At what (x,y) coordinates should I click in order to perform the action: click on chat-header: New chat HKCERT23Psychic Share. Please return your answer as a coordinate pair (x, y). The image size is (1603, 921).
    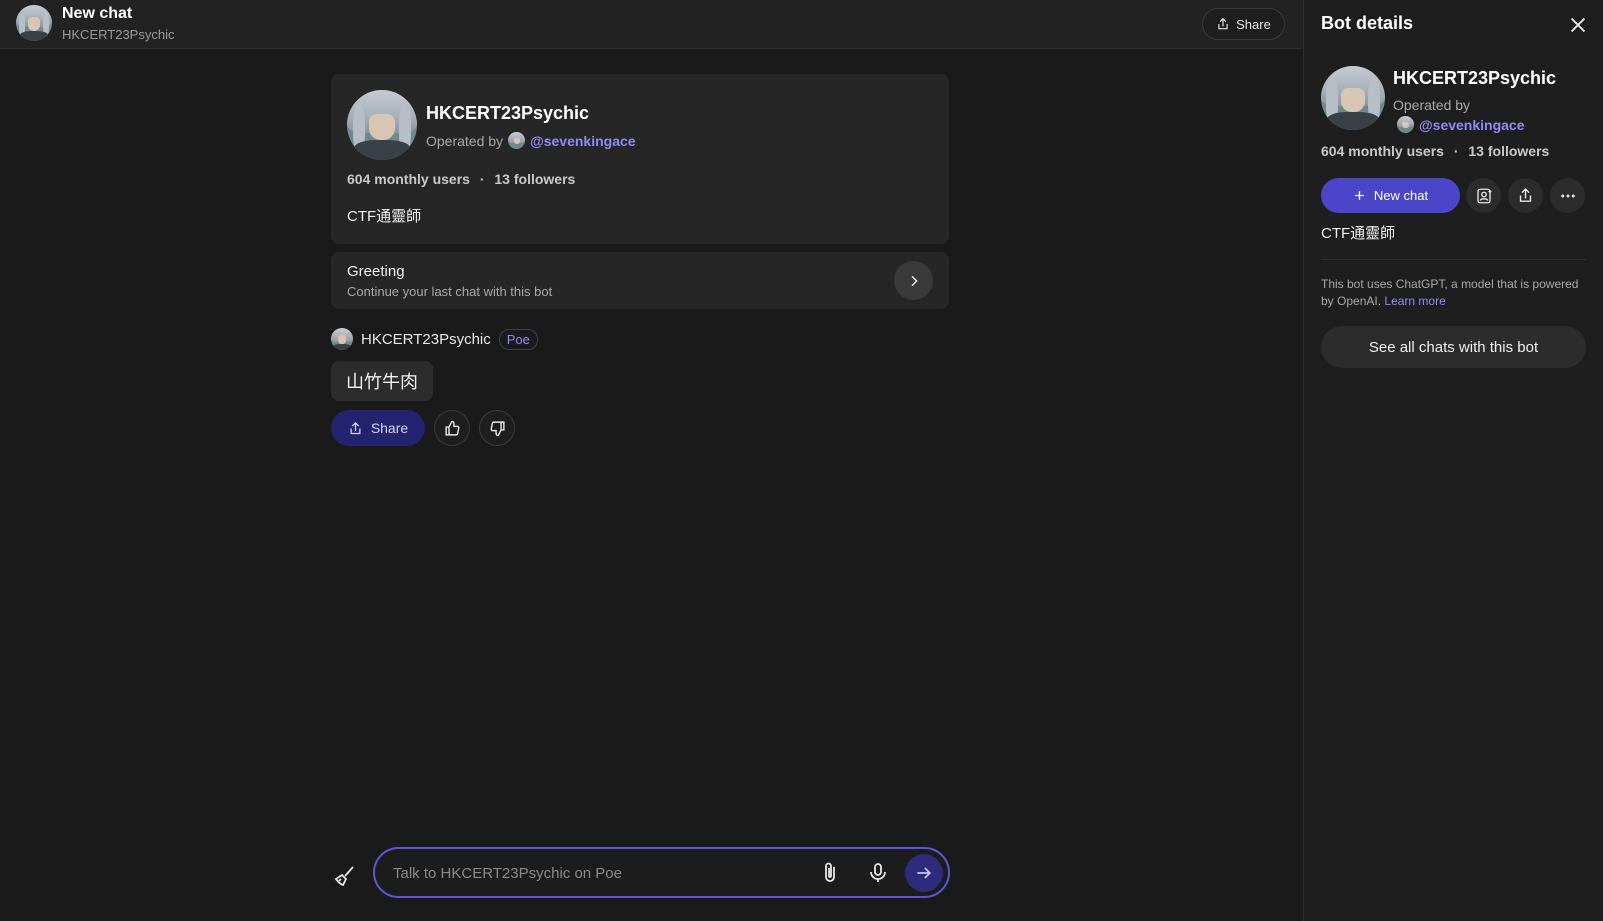
    Looking at the image, I should click on (651, 24).